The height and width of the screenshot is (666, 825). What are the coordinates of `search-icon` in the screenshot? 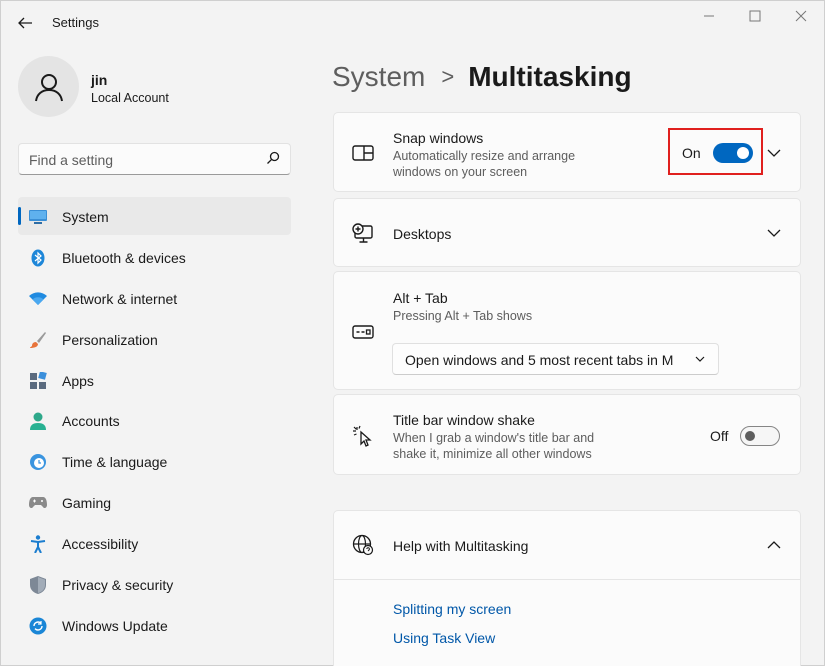 It's located at (273, 160).